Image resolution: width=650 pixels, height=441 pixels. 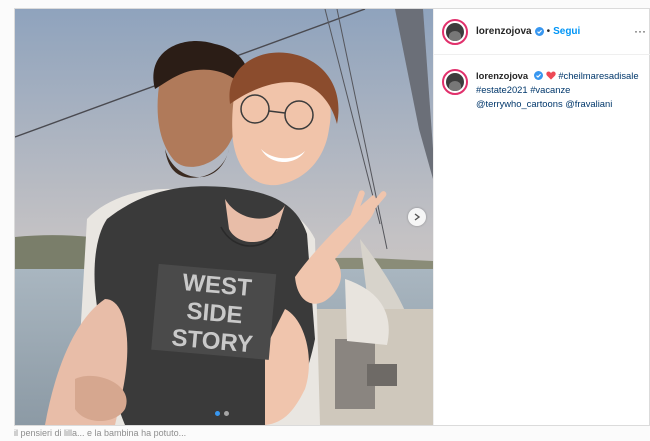 I want to click on shirt-text-line-2: SIDE, so click(x=215, y=314).